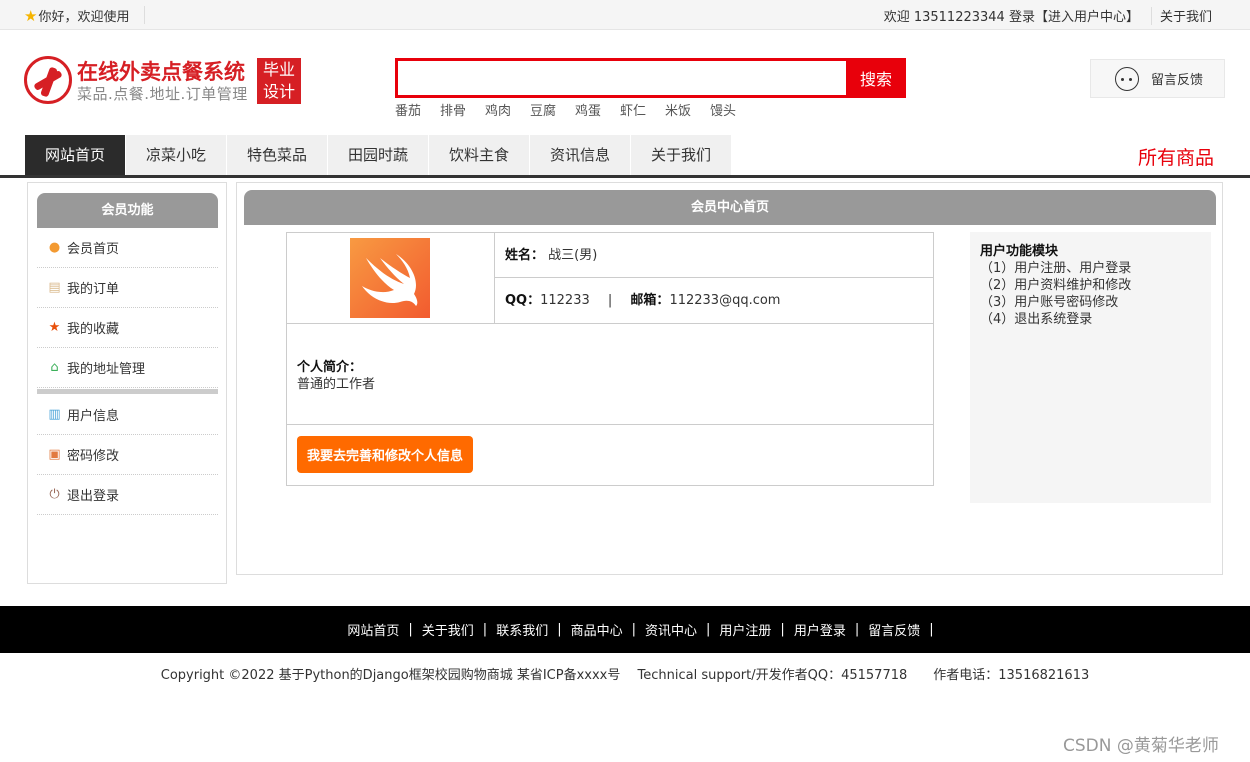 This screenshot has height=762, width=1250. Describe the element at coordinates (84, 17) in the screenshot. I see `welcome-label: 你好，欢迎使用` at that location.